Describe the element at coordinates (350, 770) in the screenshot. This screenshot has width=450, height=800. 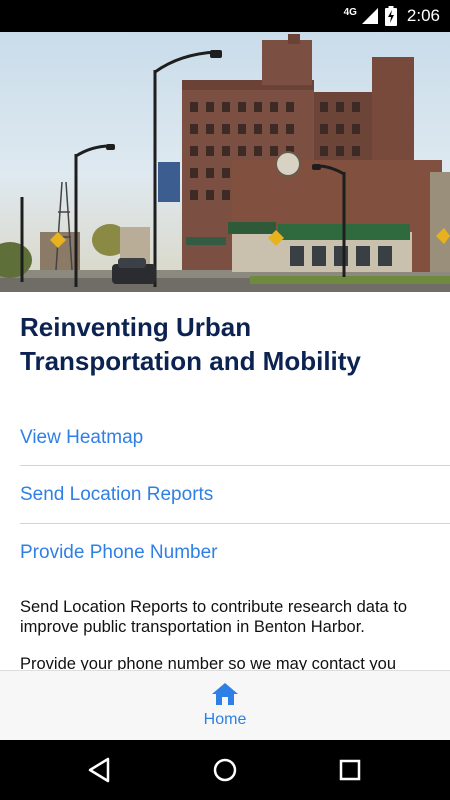
I see `recents-icon` at that location.